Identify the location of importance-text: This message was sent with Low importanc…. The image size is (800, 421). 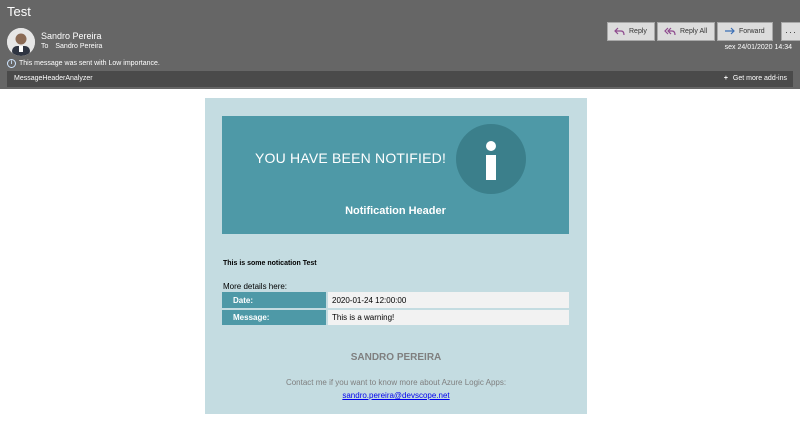
(89, 63).